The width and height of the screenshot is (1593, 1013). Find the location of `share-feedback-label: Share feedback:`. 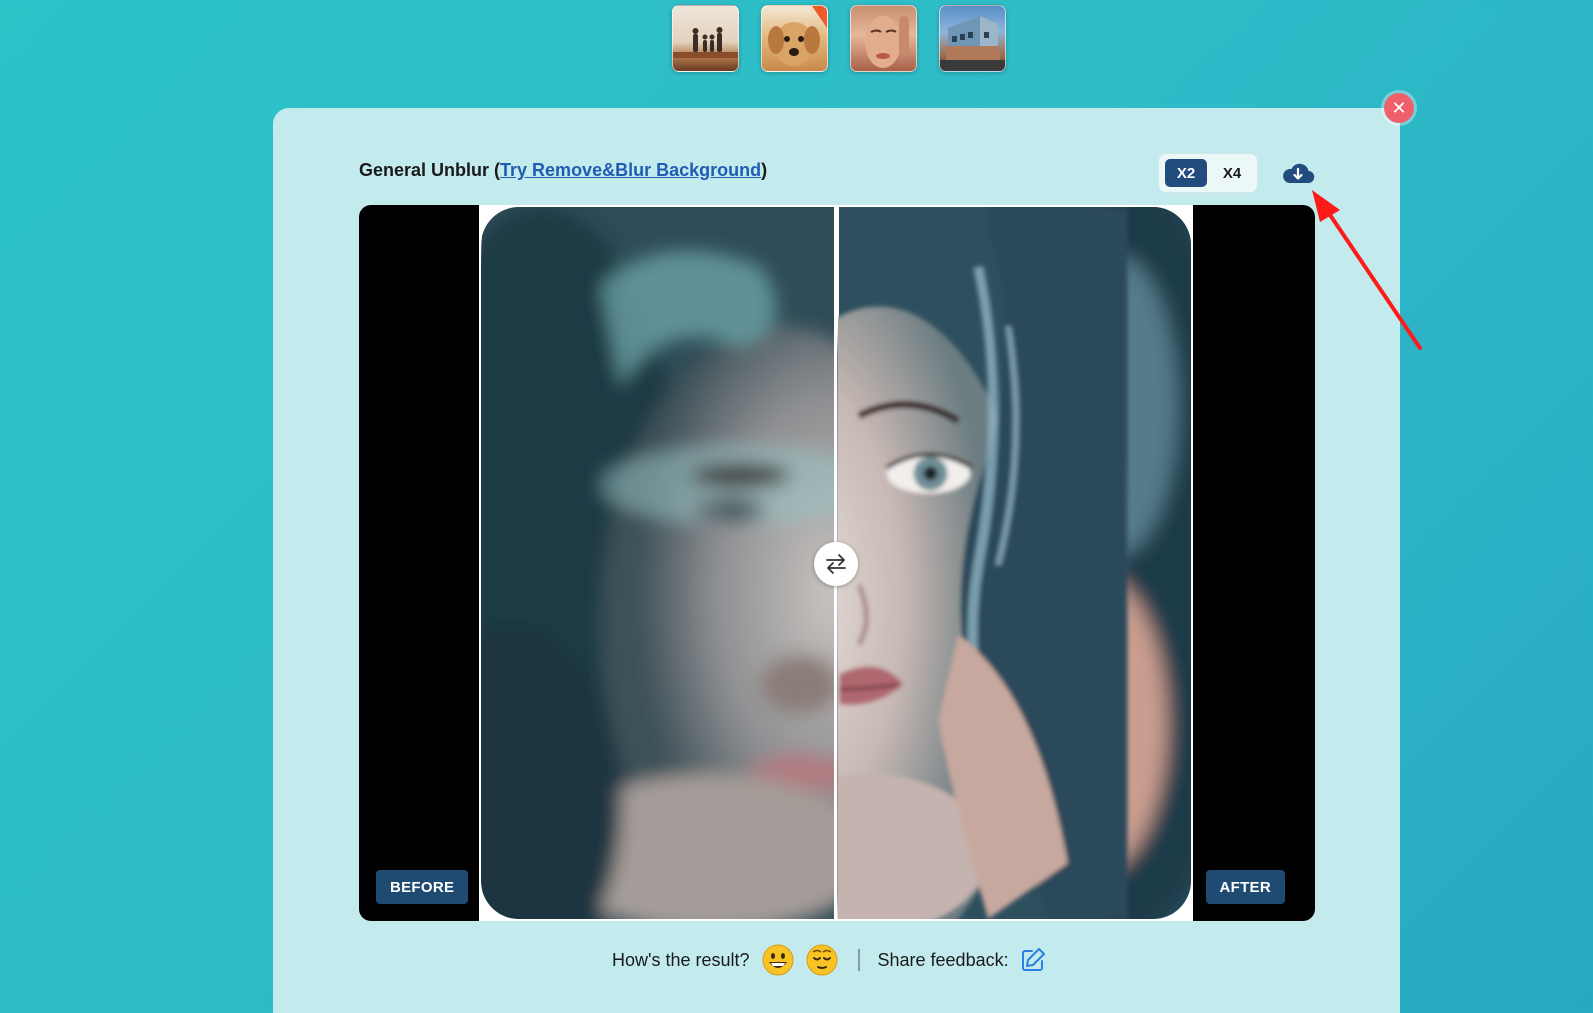

share-feedback-label: Share feedback: is located at coordinates (943, 959).